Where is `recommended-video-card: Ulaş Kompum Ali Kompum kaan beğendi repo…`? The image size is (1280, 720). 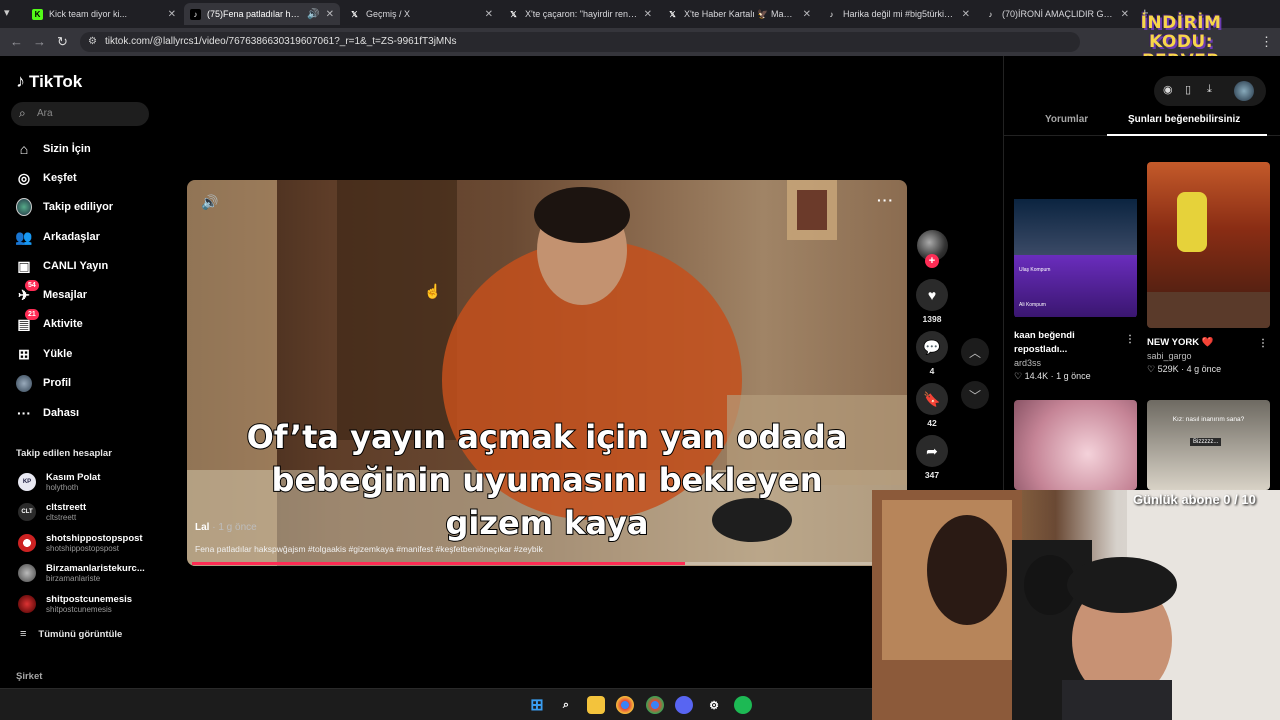
recommended-video-card: Ulaş Kompum Ali Kompum kaan beğendi repo… is located at coordinates (1075, 272).